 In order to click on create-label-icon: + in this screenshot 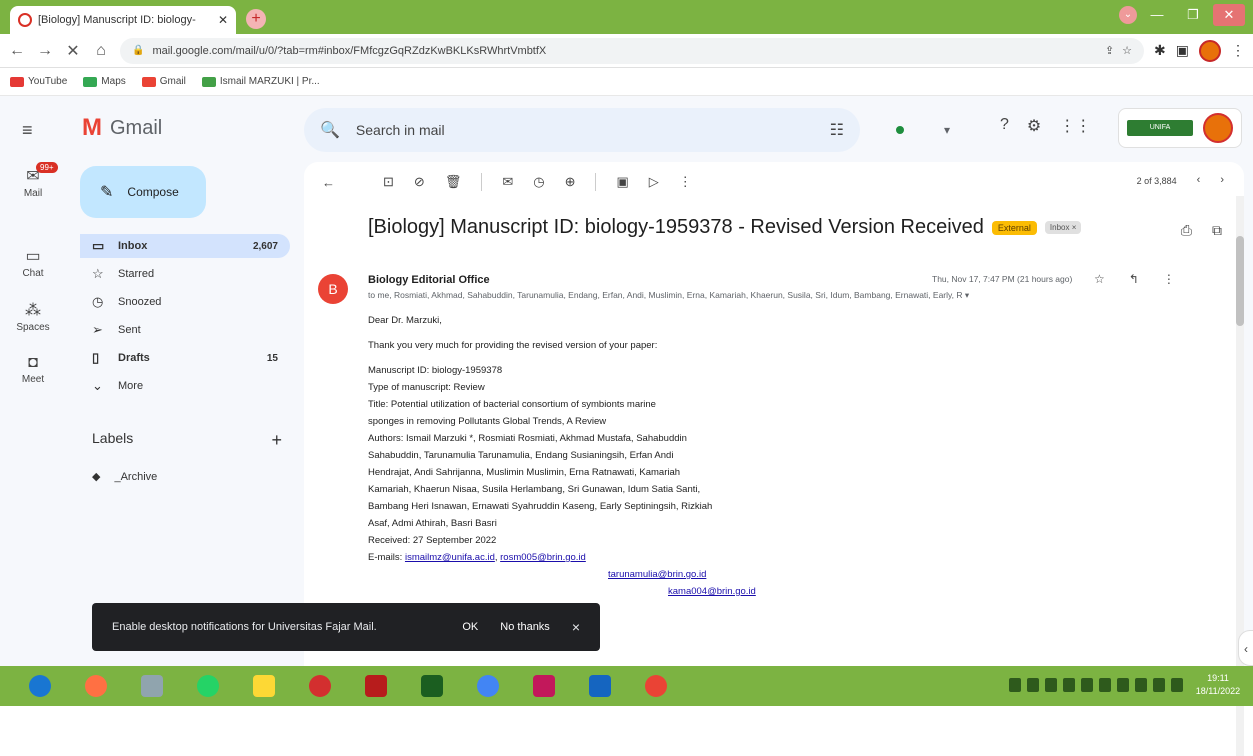, I will do `click(276, 440)`.